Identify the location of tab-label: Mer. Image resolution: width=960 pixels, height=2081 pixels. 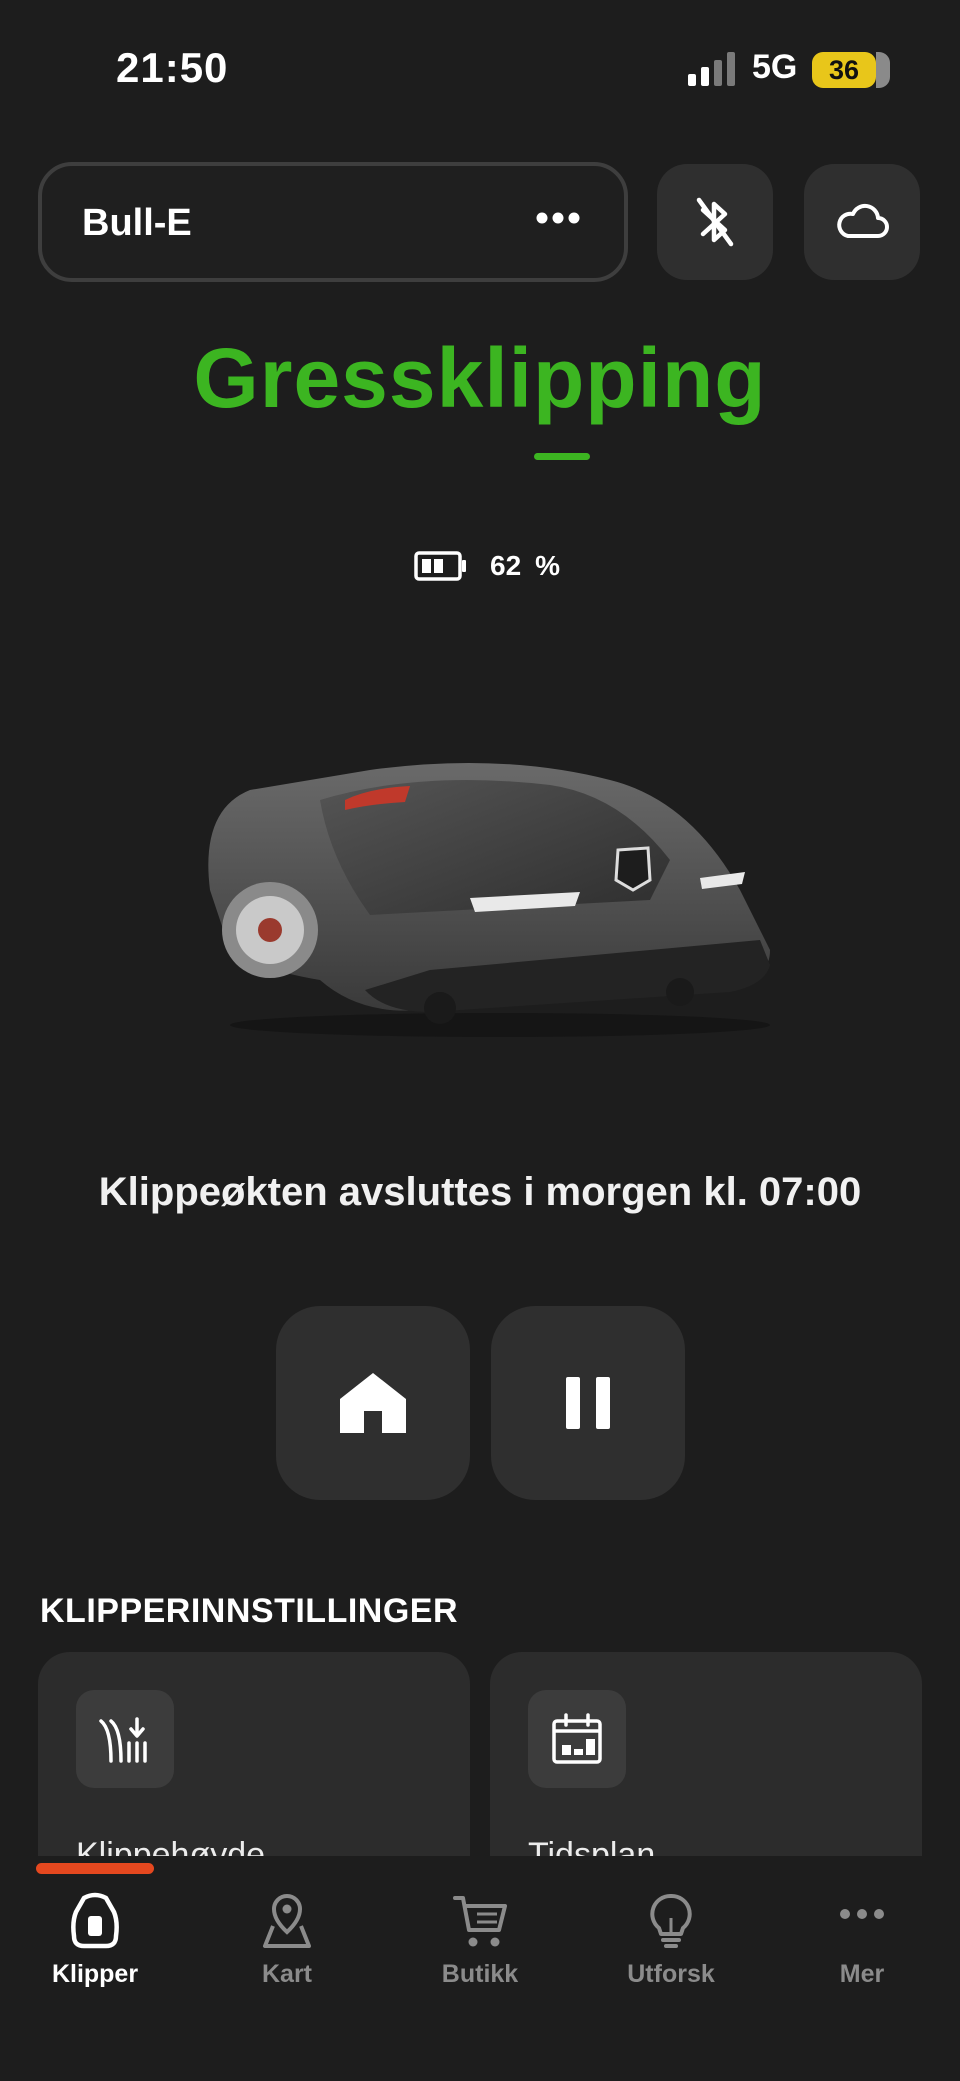
(862, 1974).